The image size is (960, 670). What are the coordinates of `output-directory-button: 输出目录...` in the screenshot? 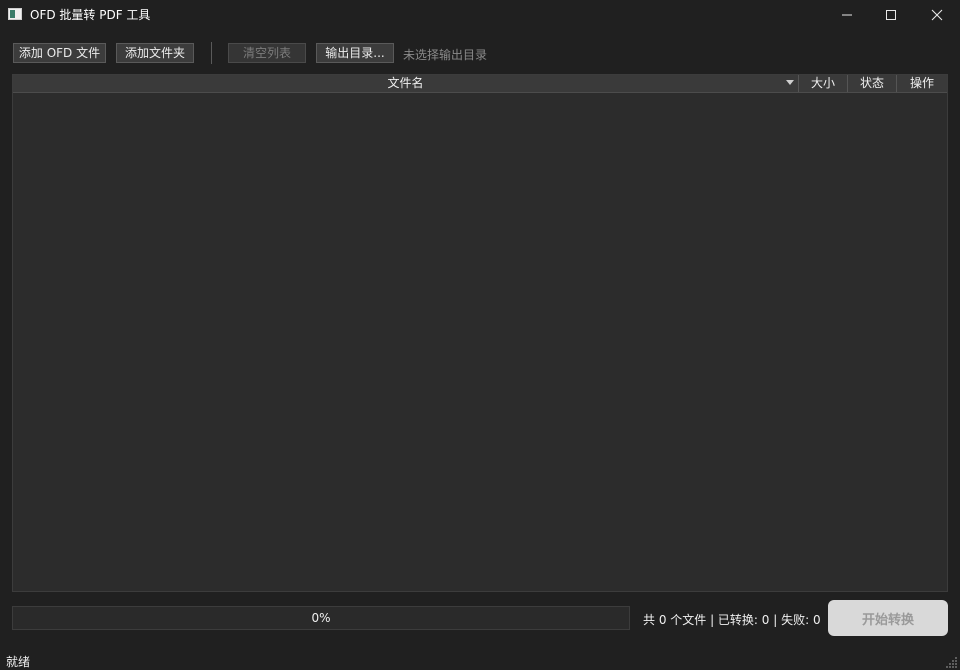 It's located at (355, 53).